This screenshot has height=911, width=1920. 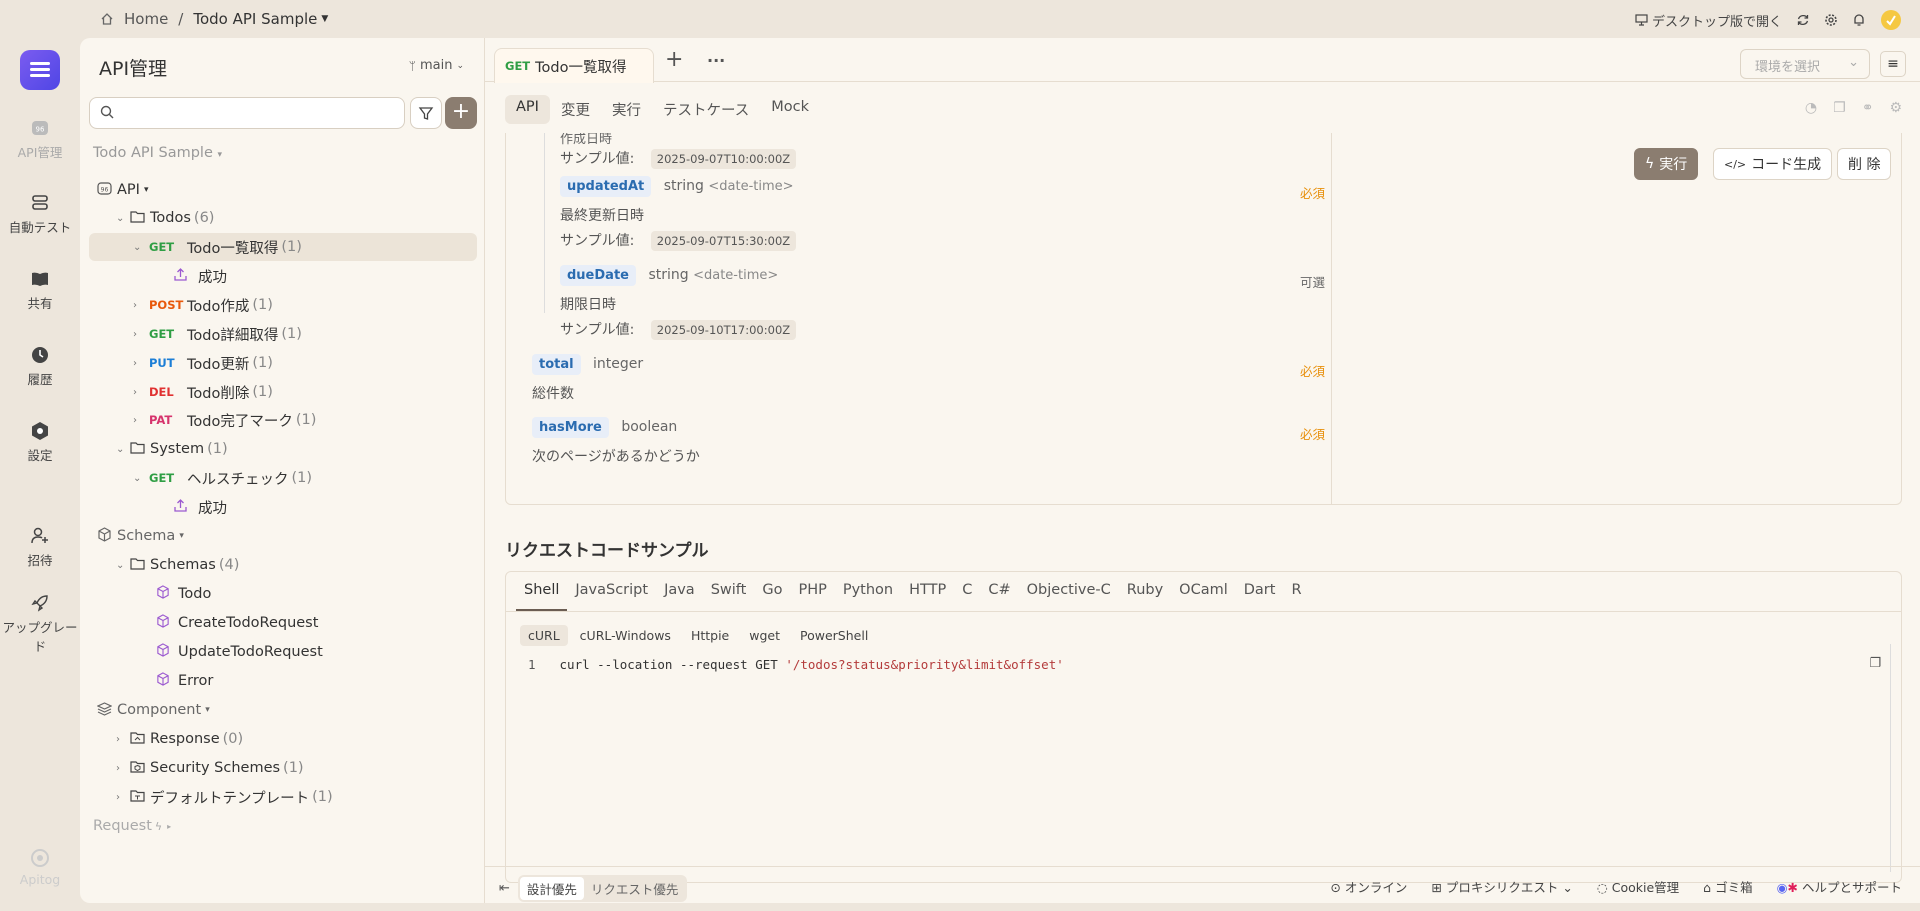 What do you see at coordinates (283, 247) in the screenshot?
I see `tree-endpoint-get-todos: ⌄ GET Todo一覧取得 (1)` at bounding box center [283, 247].